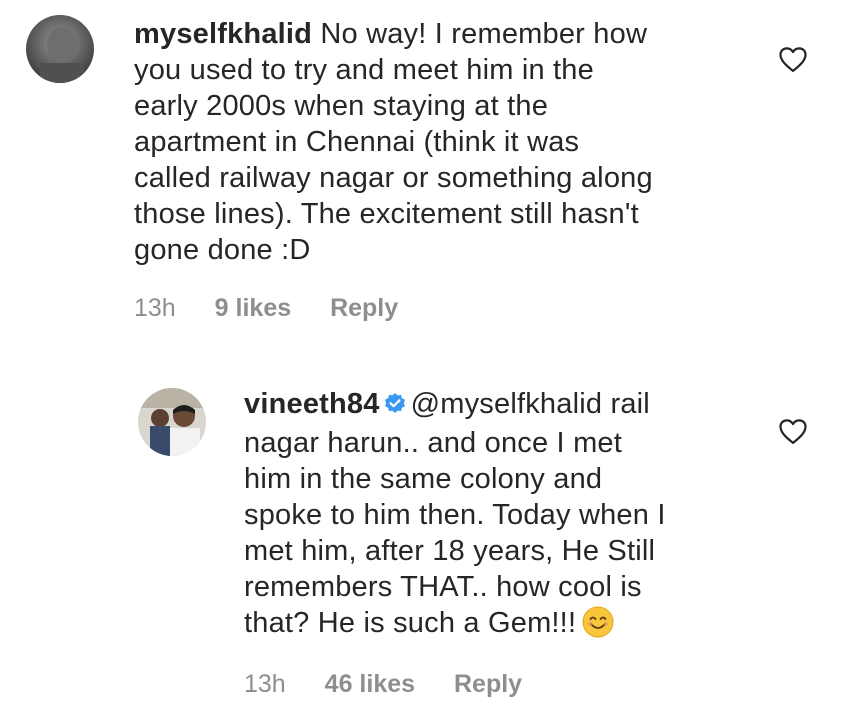  Describe the element at coordinates (364, 70) in the screenshot. I see `comment-text-line: you used to try and meet him in the` at that location.